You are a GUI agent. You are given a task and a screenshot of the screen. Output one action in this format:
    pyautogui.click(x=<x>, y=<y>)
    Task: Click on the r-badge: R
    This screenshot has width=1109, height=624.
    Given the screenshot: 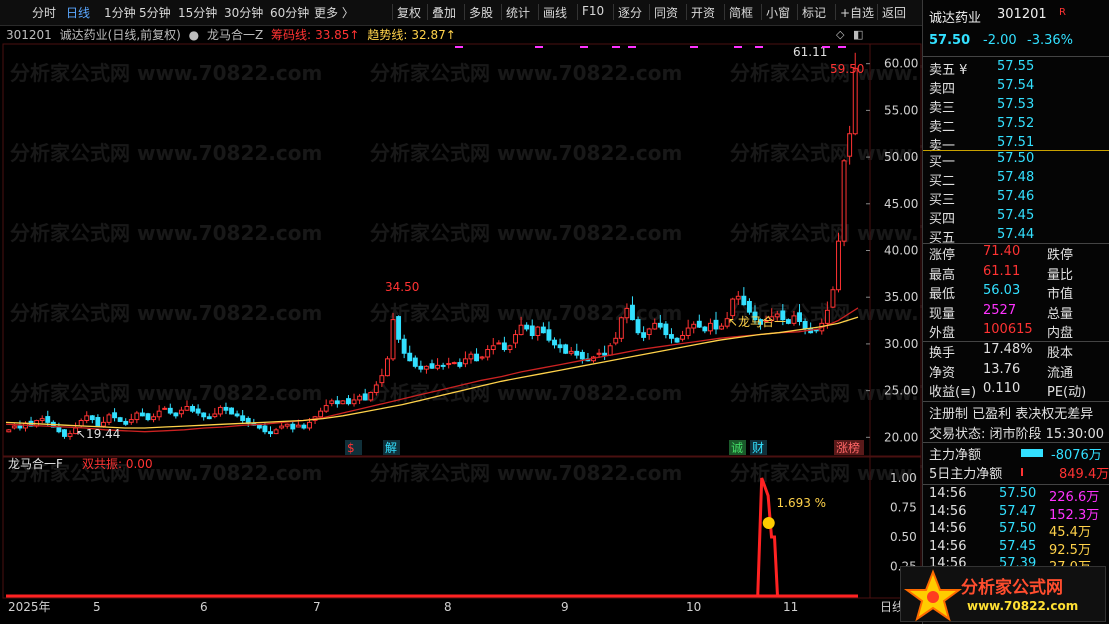 What is the action you would take?
    pyautogui.click(x=1062, y=12)
    